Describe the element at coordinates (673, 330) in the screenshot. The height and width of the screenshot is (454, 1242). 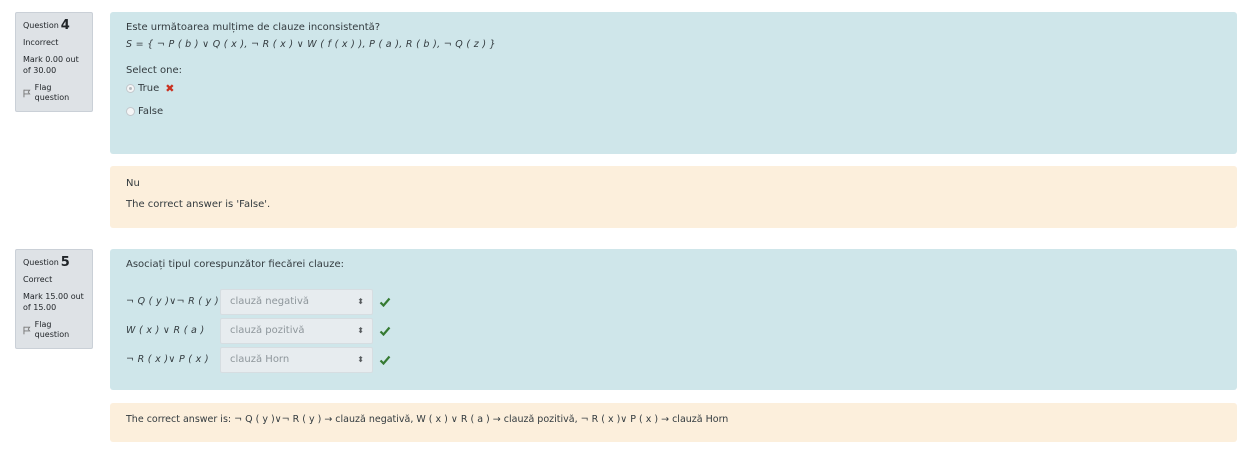
I see `match-row: W ( x ) ∨ R ( a ) clauză pozitivă ⬍` at that location.